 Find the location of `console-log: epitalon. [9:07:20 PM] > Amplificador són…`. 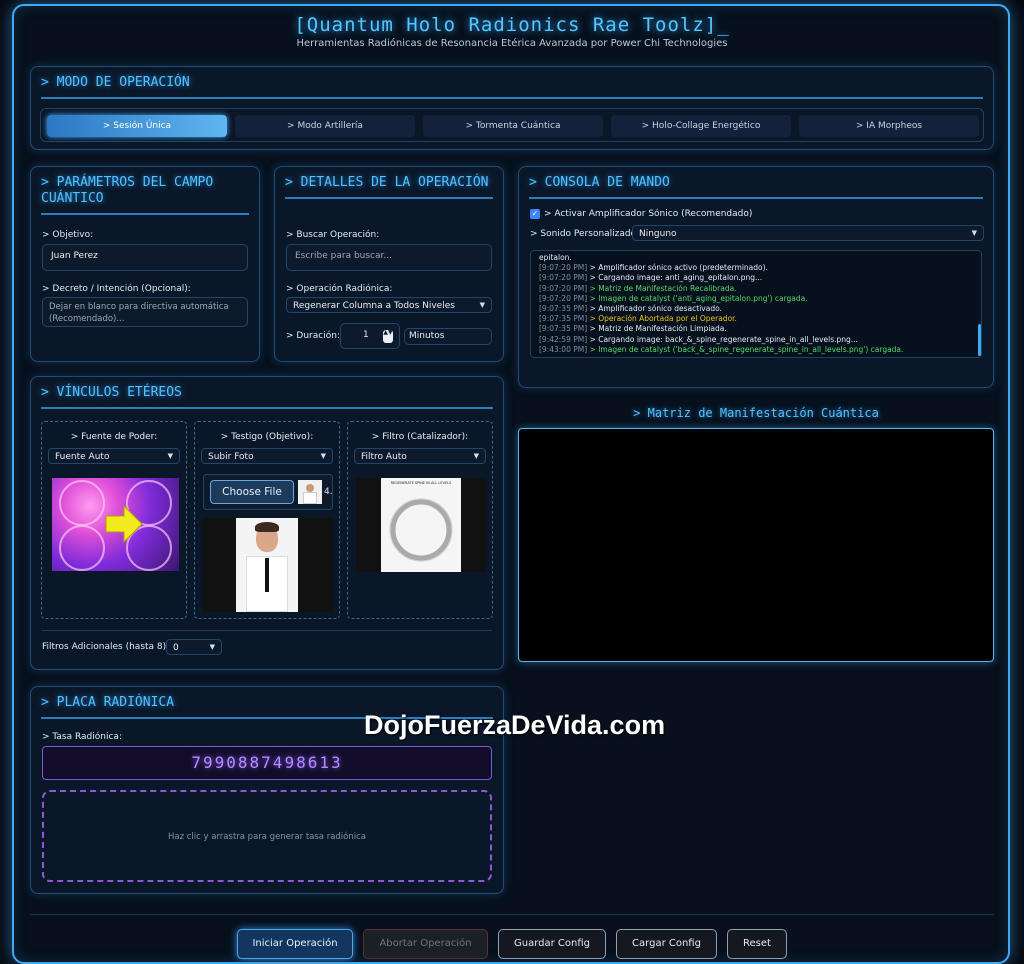

console-log: epitalon. [9:07:20 PM] > Amplificador són… is located at coordinates (756, 304).